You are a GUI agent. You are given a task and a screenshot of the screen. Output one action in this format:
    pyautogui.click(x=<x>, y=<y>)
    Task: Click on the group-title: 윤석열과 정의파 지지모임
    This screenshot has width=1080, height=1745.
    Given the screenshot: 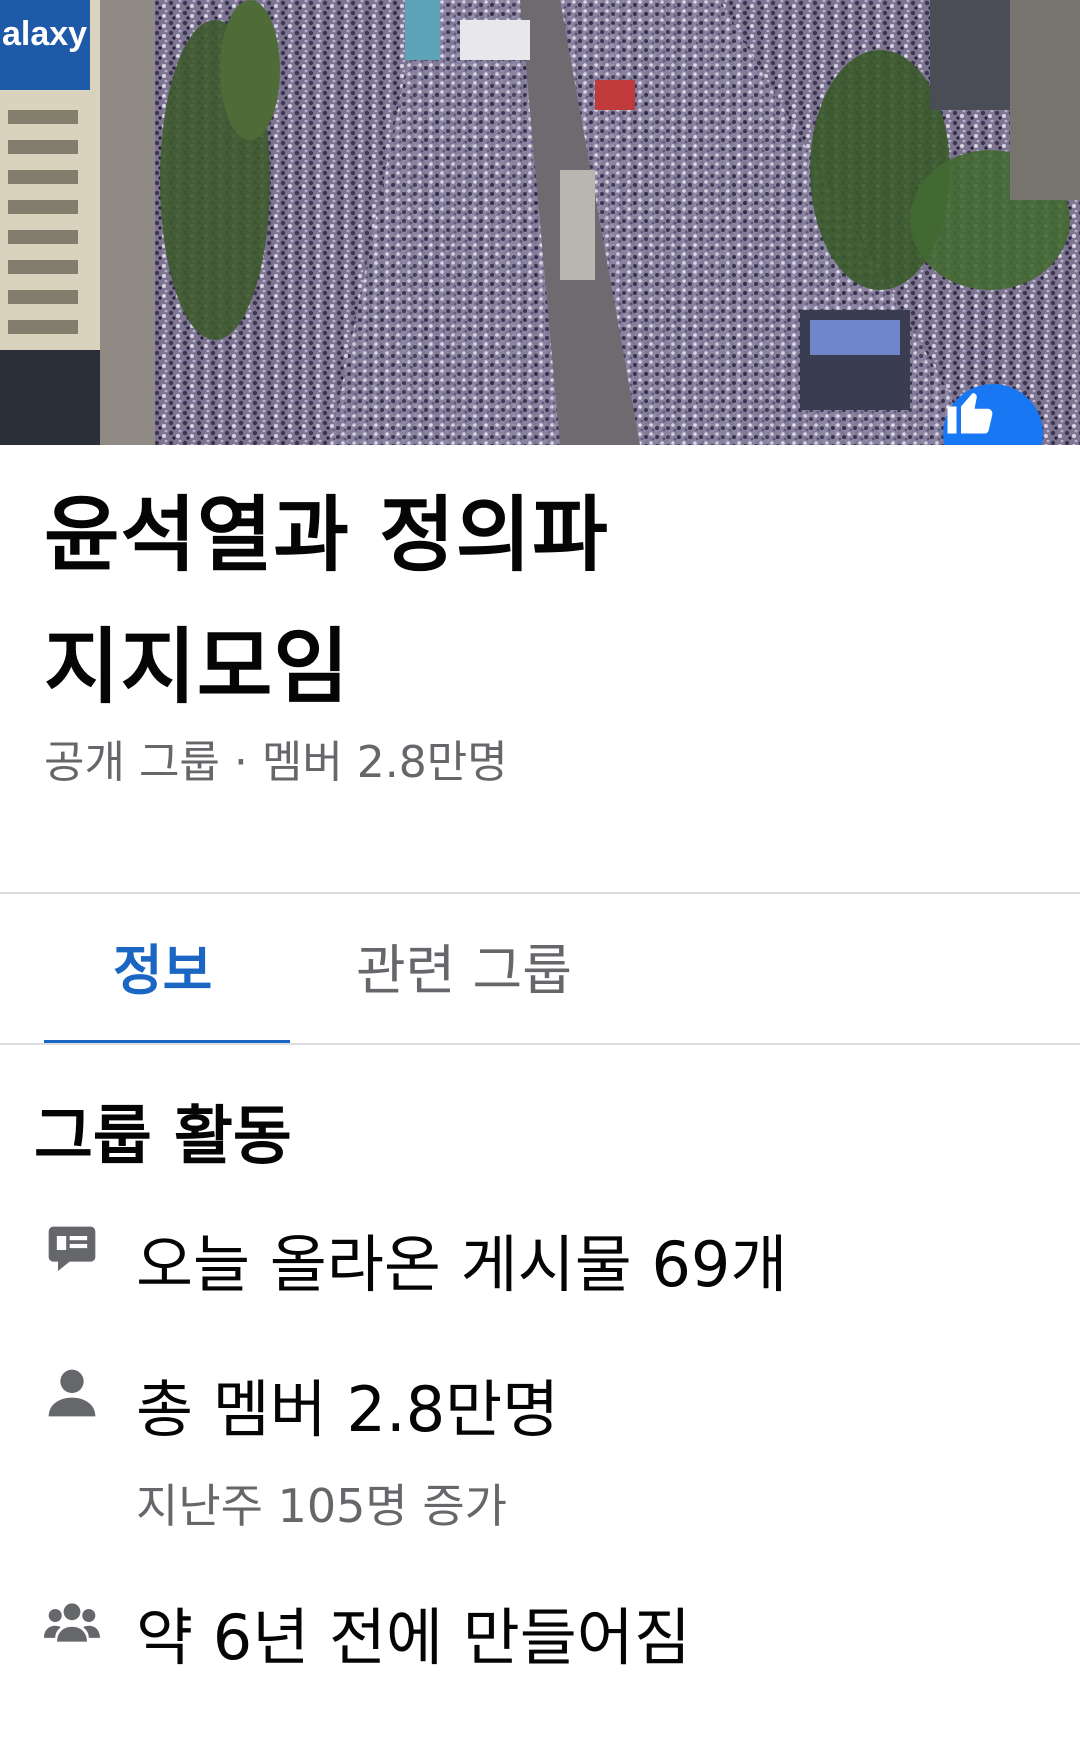 What is the action you would take?
    pyautogui.click(x=544, y=602)
    